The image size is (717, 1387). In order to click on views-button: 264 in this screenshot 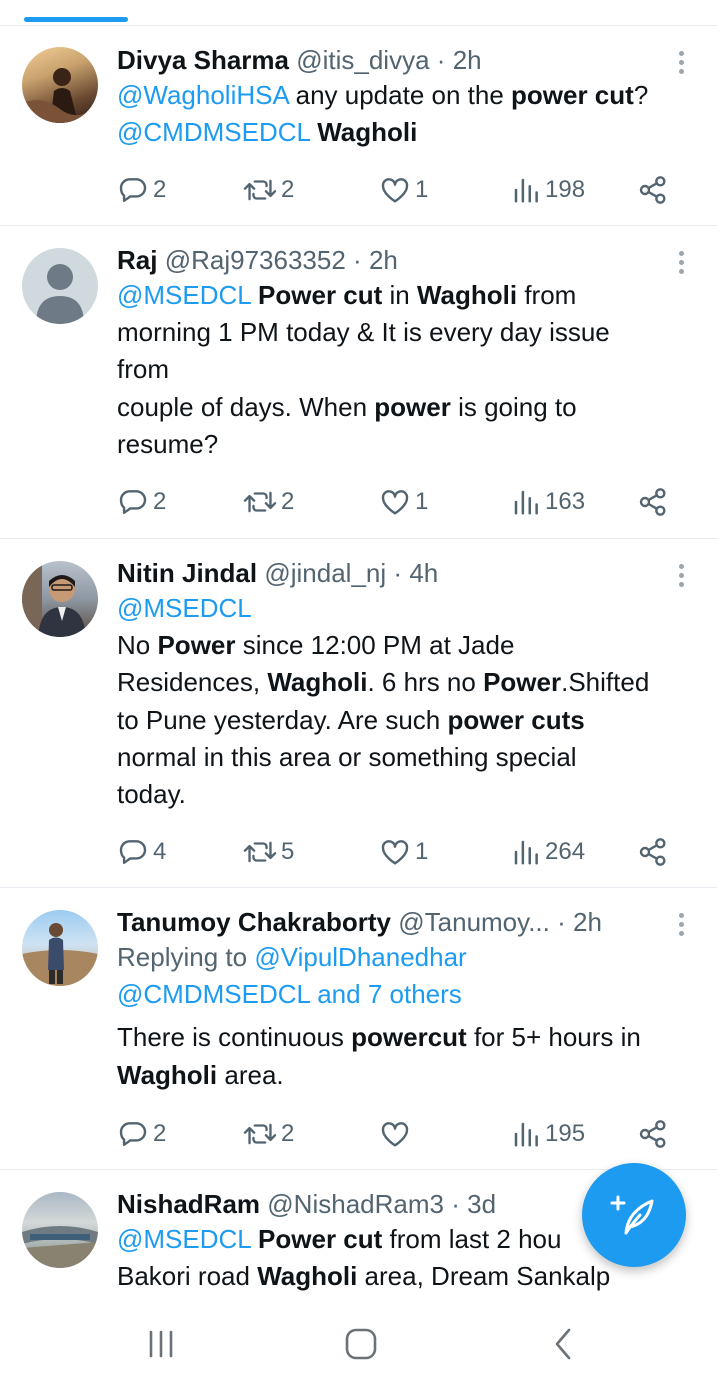, I will do `click(548, 852)`.